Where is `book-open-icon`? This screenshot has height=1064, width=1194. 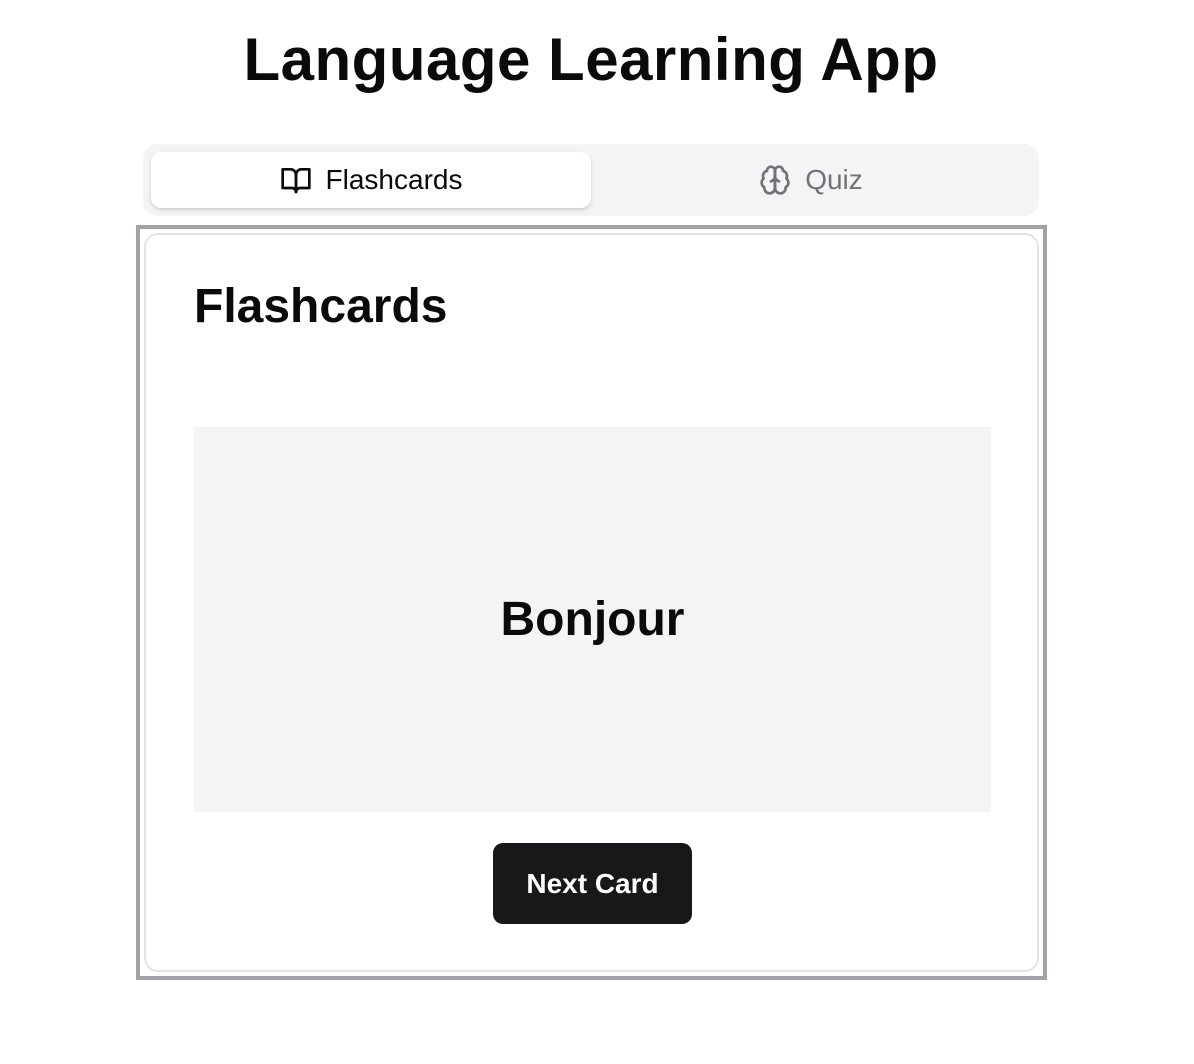 book-open-icon is located at coordinates (296, 180).